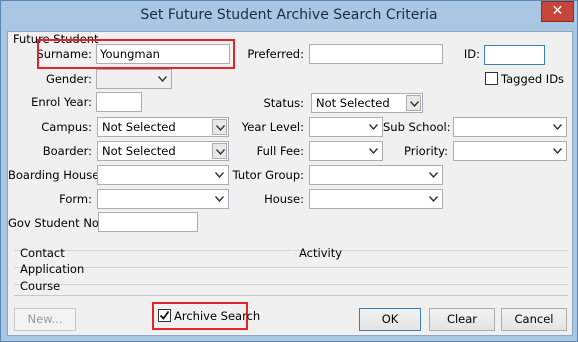 The height and width of the screenshot is (342, 578). Describe the element at coordinates (284, 199) in the screenshot. I see `house-label: House:` at that location.